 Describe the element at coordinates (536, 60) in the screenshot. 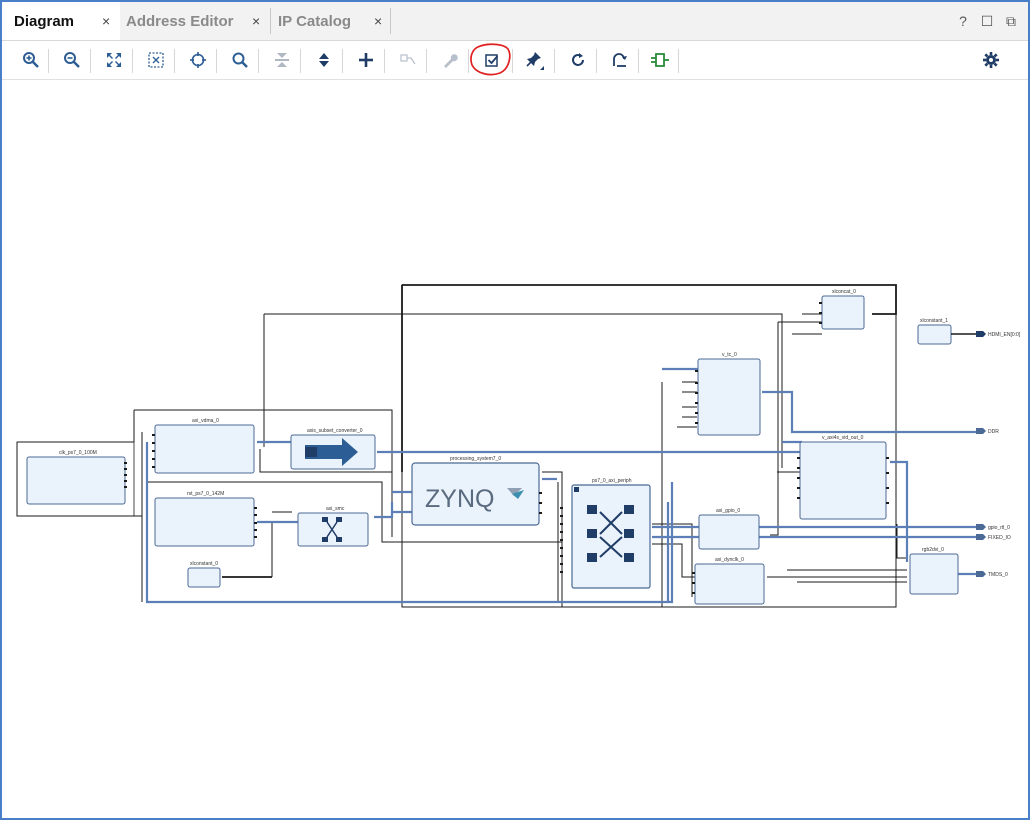

I see `pin-icon` at that location.